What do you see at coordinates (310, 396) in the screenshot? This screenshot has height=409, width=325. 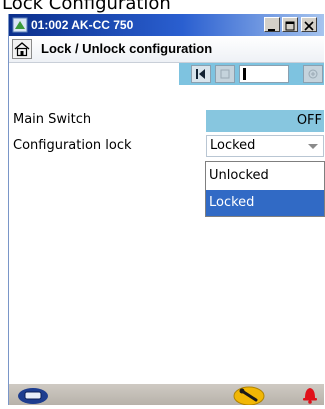 I see `alarm-bell-icon` at bounding box center [310, 396].